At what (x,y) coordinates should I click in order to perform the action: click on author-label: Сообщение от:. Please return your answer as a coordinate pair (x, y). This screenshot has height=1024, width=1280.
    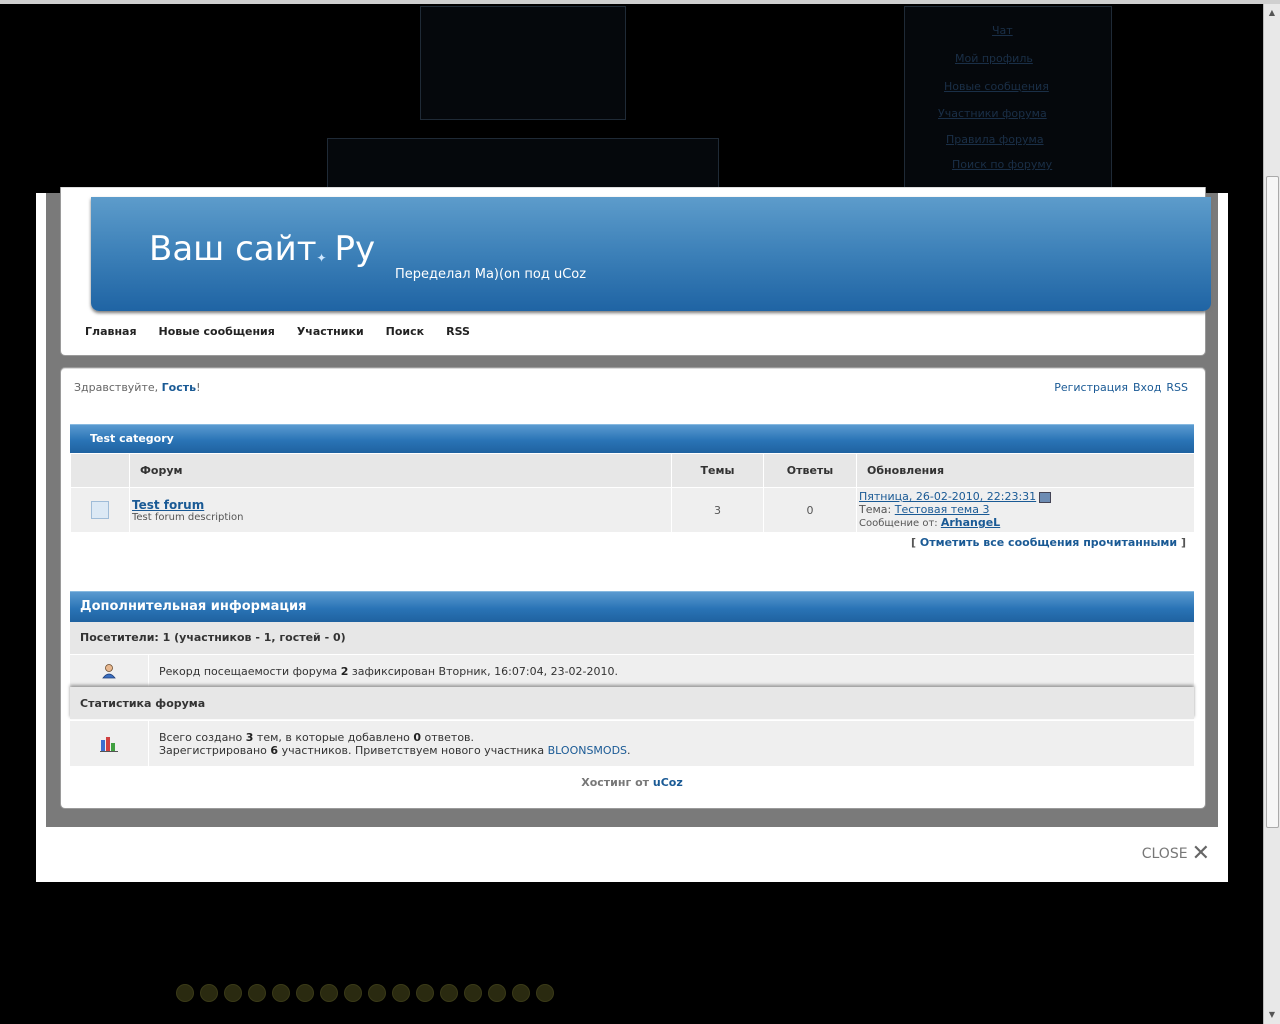
    Looking at the image, I should click on (898, 523).